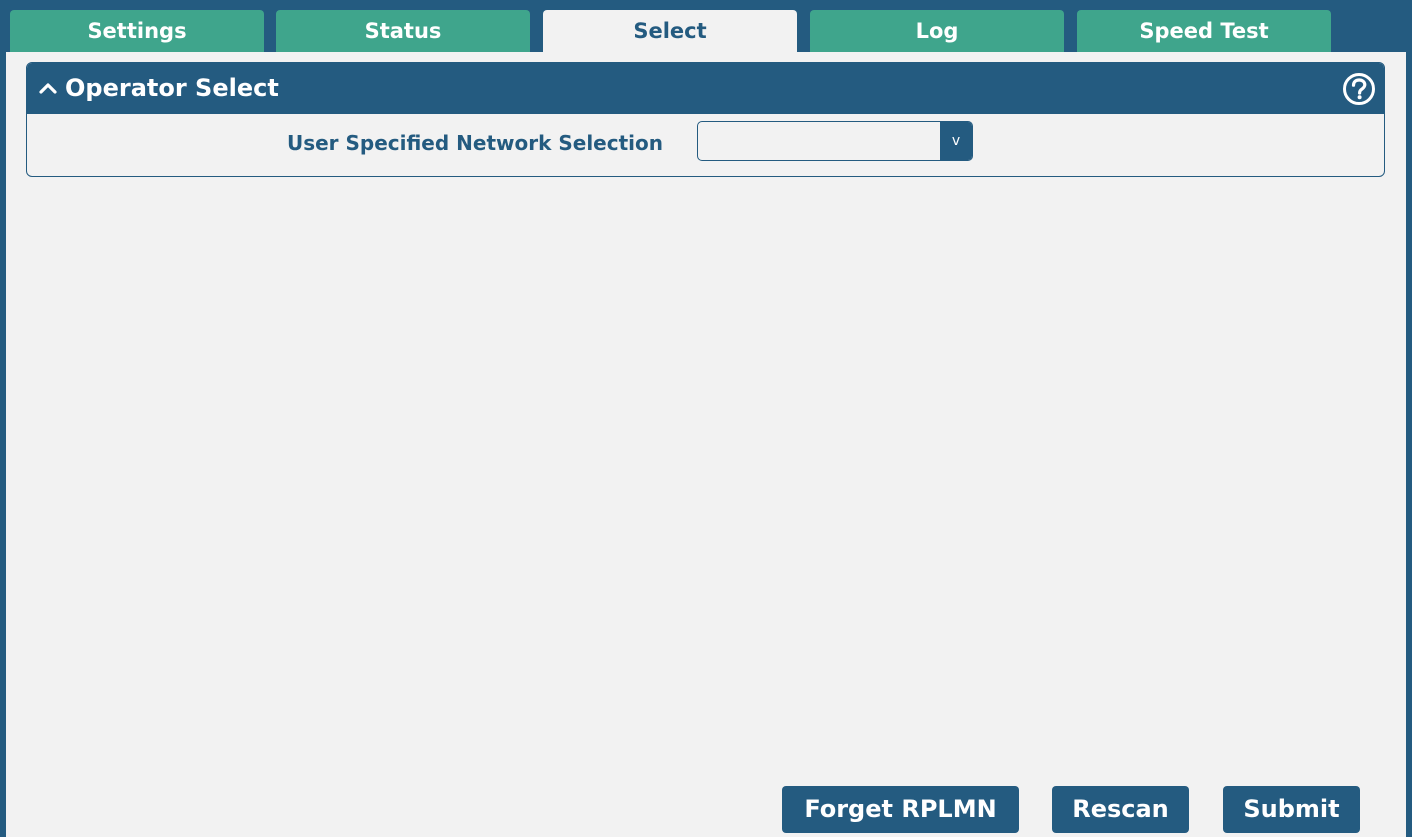 This screenshot has height=837, width=1412. What do you see at coordinates (705, 88) in the screenshot?
I see `panel-header: Operator Select` at bounding box center [705, 88].